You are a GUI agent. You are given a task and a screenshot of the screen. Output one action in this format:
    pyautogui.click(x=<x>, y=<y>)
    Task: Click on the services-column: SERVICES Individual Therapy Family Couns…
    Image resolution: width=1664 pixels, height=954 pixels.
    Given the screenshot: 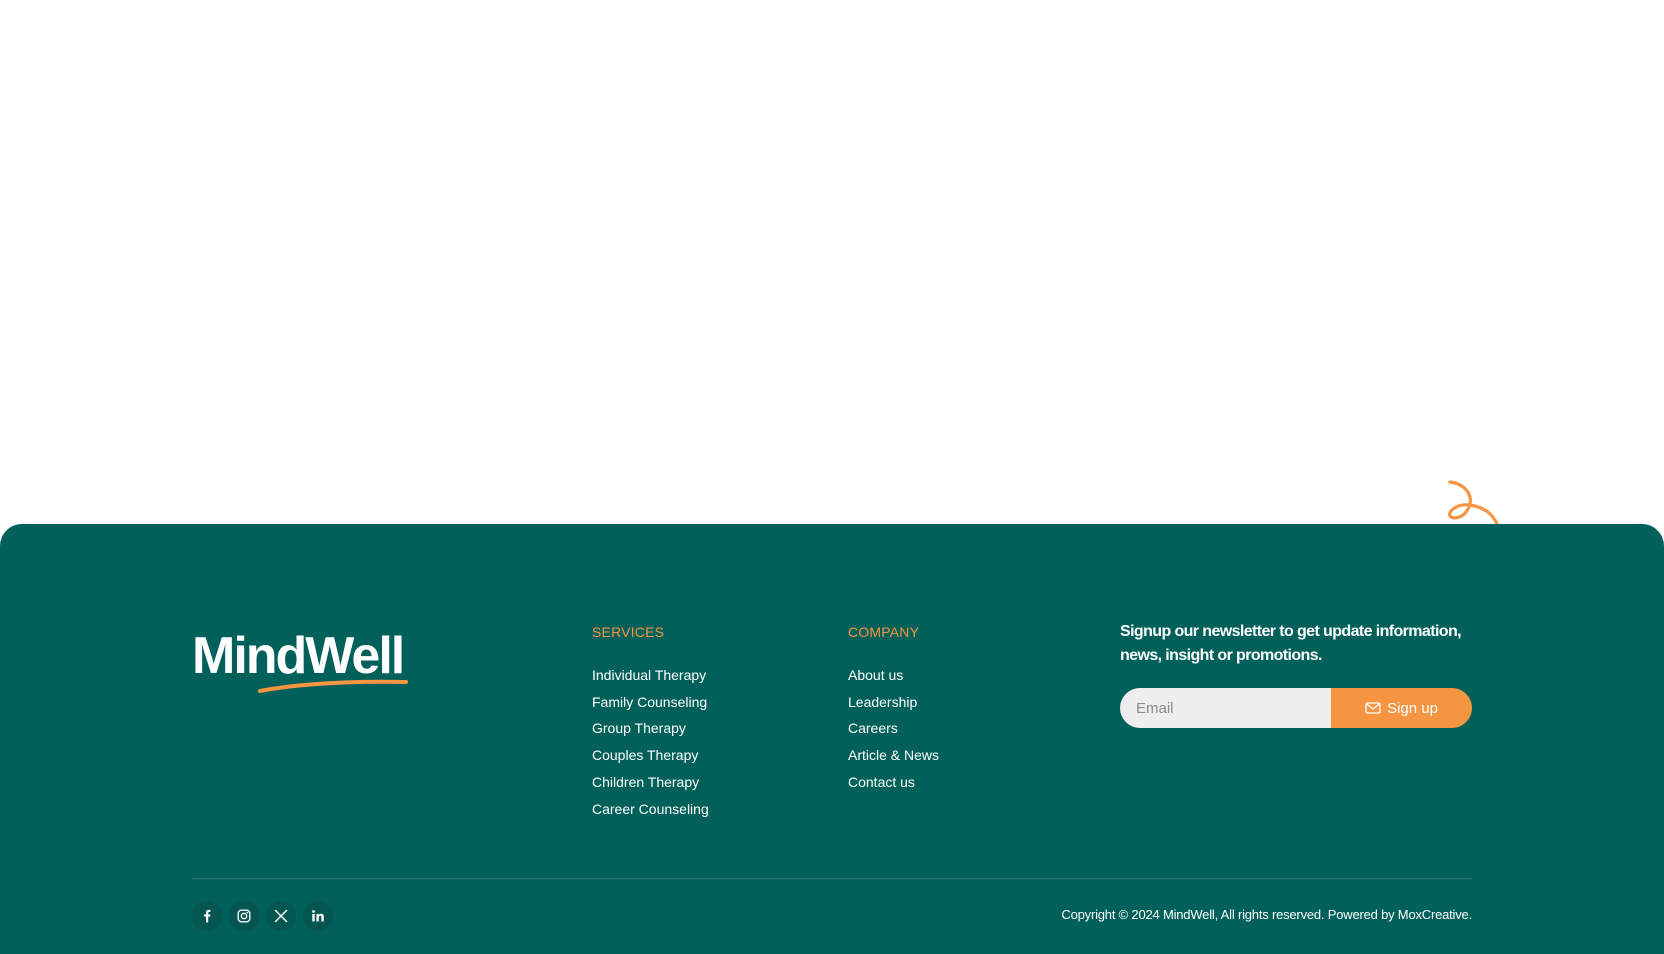 What is the action you would take?
    pyautogui.click(x=650, y=722)
    